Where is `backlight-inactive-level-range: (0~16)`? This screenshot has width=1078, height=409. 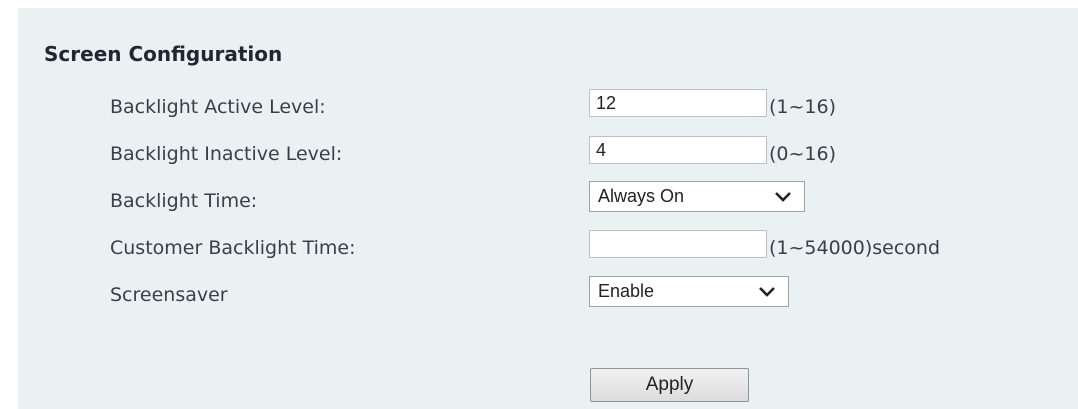 backlight-inactive-level-range: (0~16) is located at coordinates (803, 154).